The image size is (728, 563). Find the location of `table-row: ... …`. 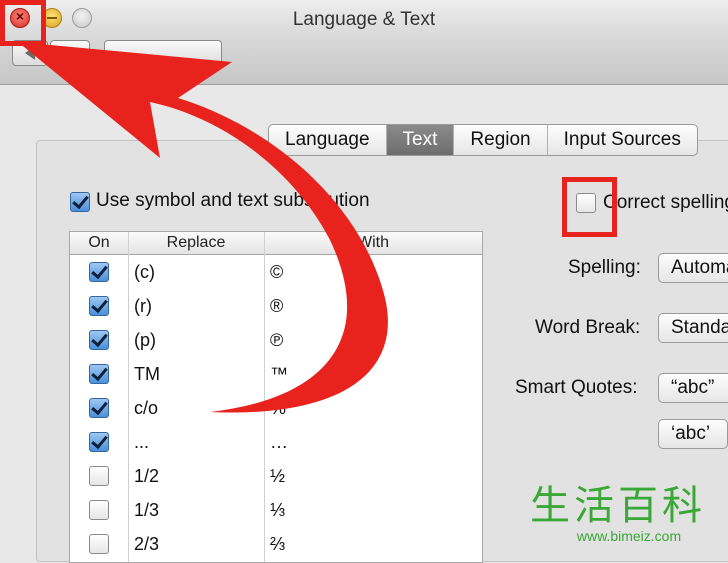

table-row: ... … is located at coordinates (276, 442).